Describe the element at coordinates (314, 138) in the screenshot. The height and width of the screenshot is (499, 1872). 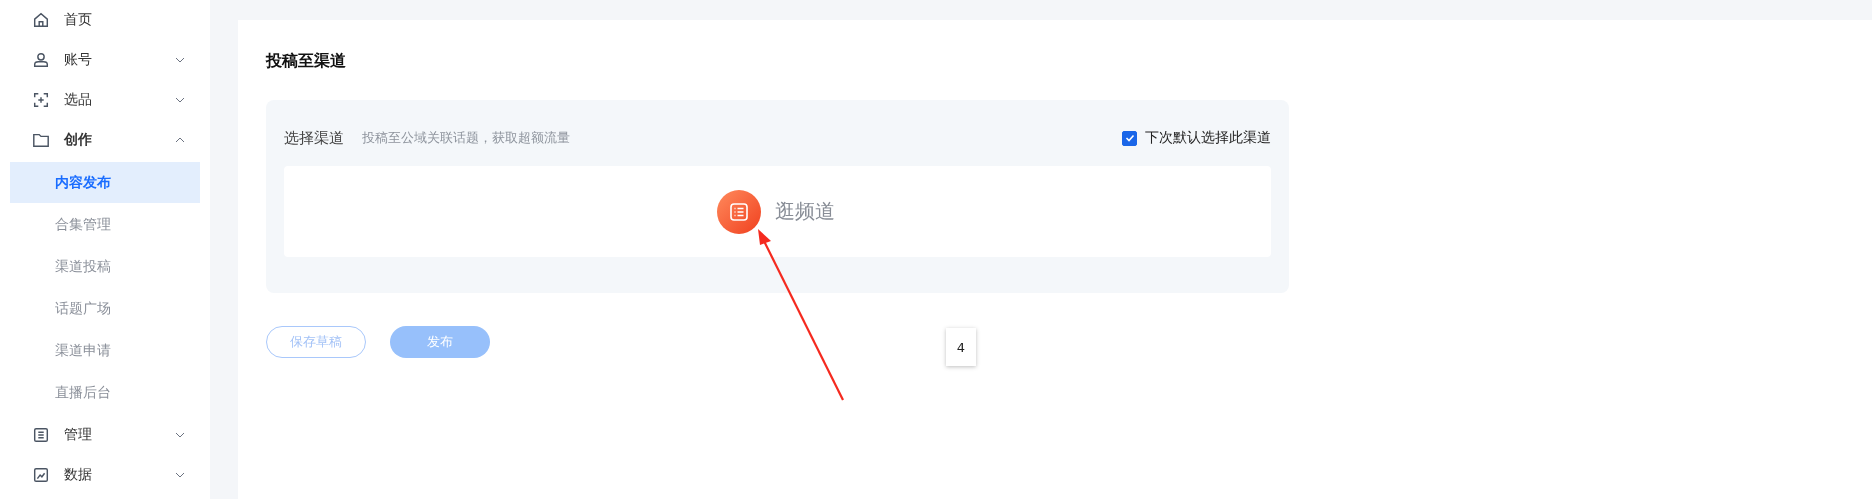
I see `channel-label: 选择渠道` at that location.